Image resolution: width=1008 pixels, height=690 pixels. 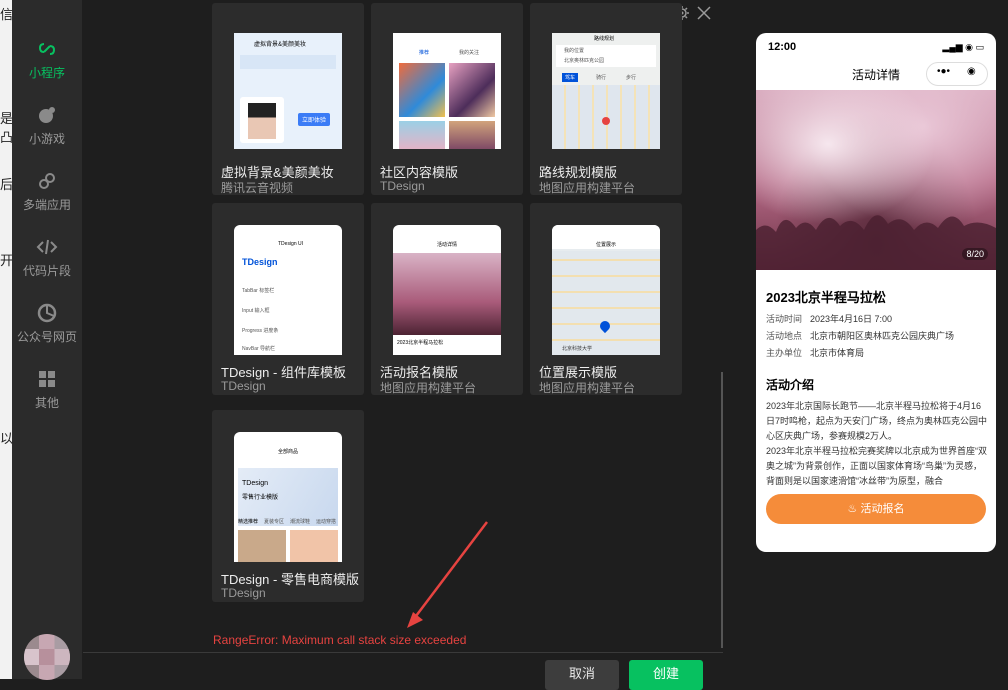 What do you see at coordinates (46, 205) in the screenshot?
I see `sidebar-item-label: 多端应用` at bounding box center [46, 205].